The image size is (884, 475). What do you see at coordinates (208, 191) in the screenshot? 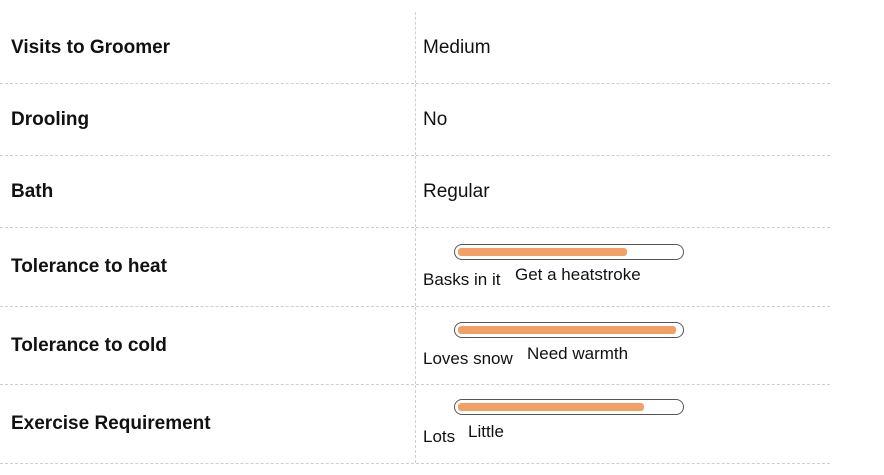
I see `trait-label: Bath` at bounding box center [208, 191].